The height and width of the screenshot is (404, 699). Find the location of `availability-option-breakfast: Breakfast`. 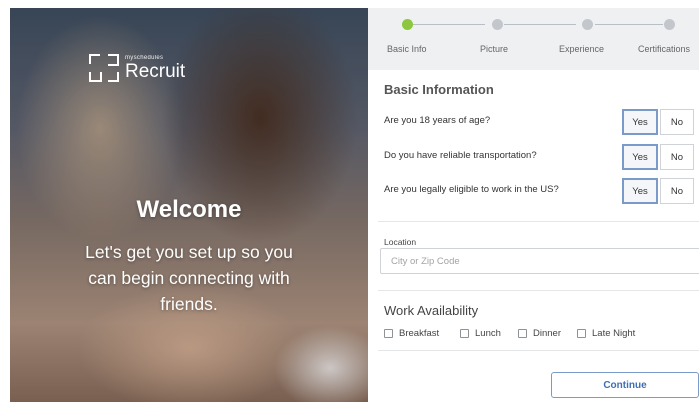

availability-option-breakfast: Breakfast is located at coordinates (411, 333).